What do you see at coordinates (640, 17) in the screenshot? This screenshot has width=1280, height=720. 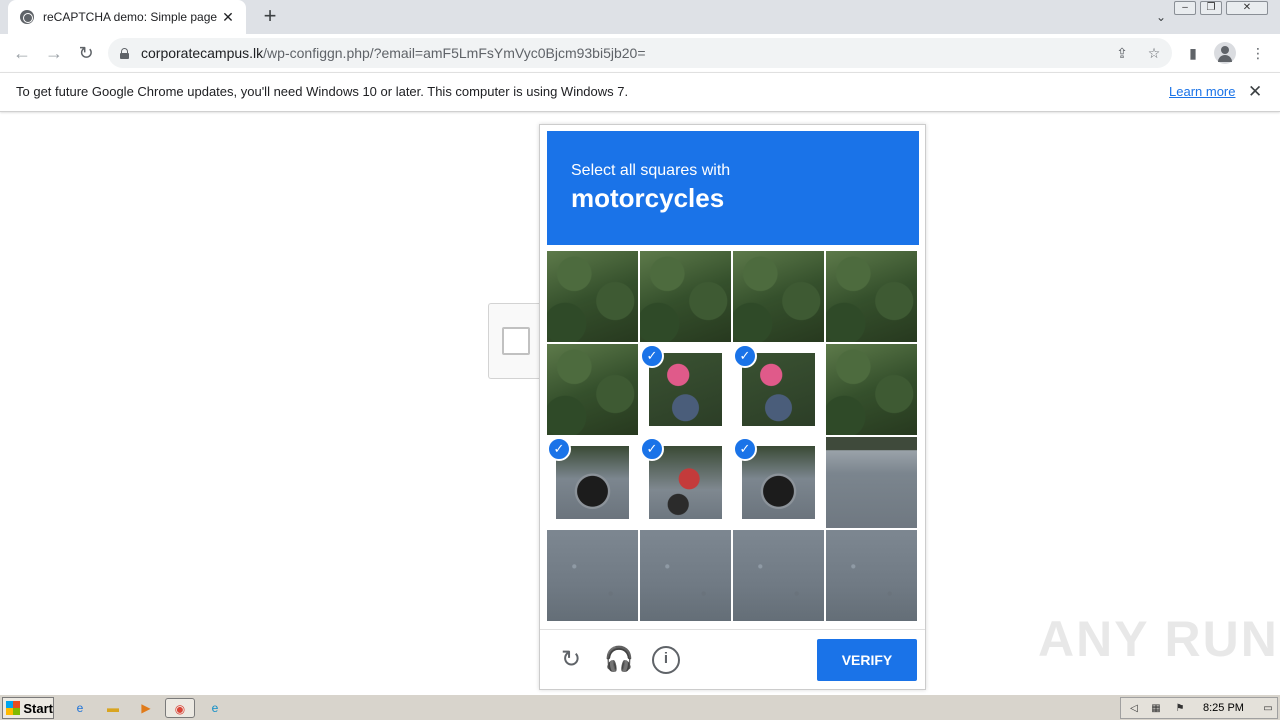 I see `tab-strip: reCAPTCHA demo: Simple page ✕ + ⌄ – ❐ ✕` at bounding box center [640, 17].